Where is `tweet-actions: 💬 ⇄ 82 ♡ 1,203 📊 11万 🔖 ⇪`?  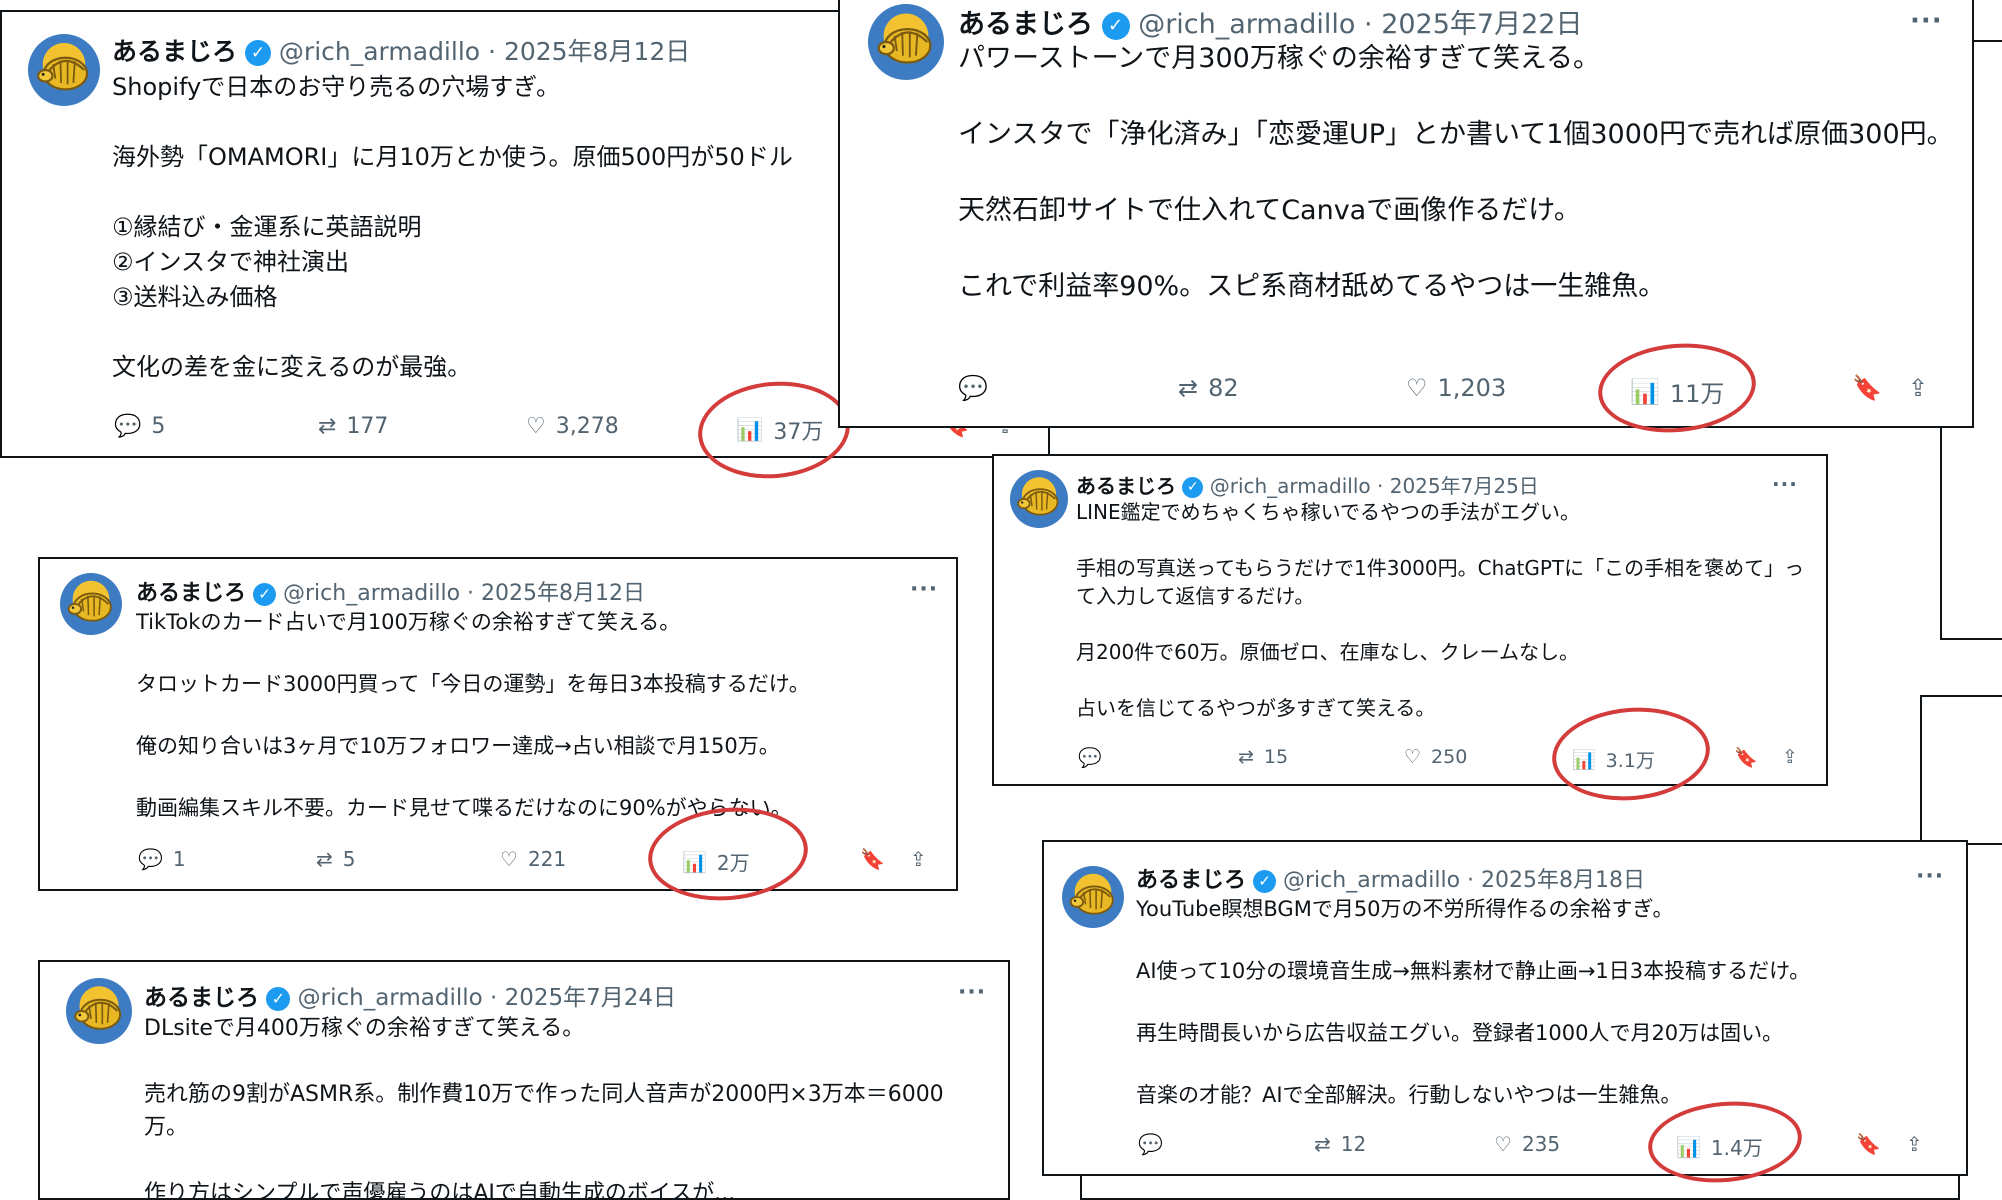 tweet-actions: 💬 ⇄ 82 ♡ 1,203 📊 11万 🔖 ⇪ is located at coordinates (1406, 394).